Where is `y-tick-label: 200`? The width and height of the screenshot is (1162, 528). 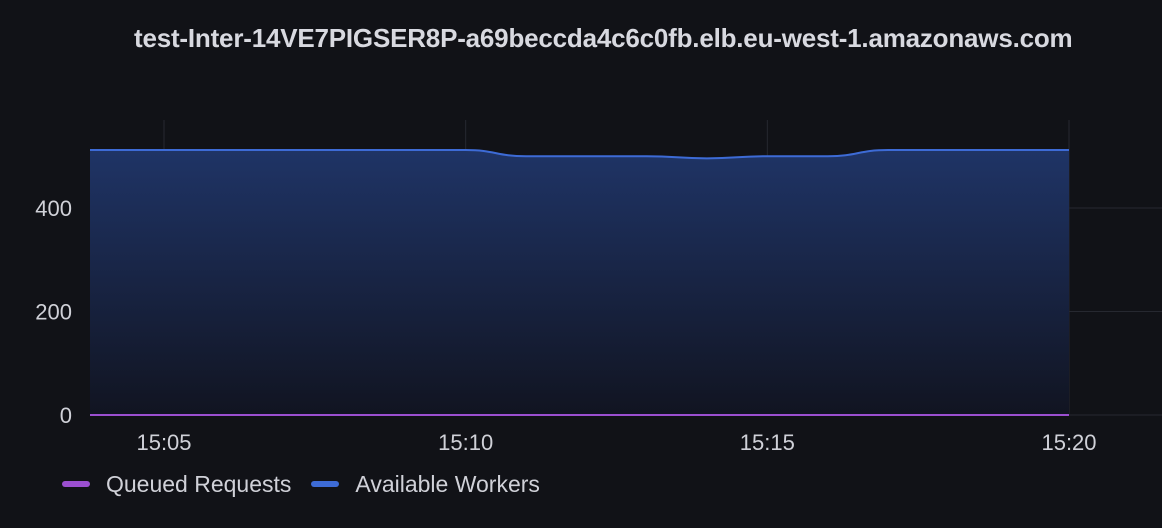
y-tick-label: 200 is located at coordinates (53, 312).